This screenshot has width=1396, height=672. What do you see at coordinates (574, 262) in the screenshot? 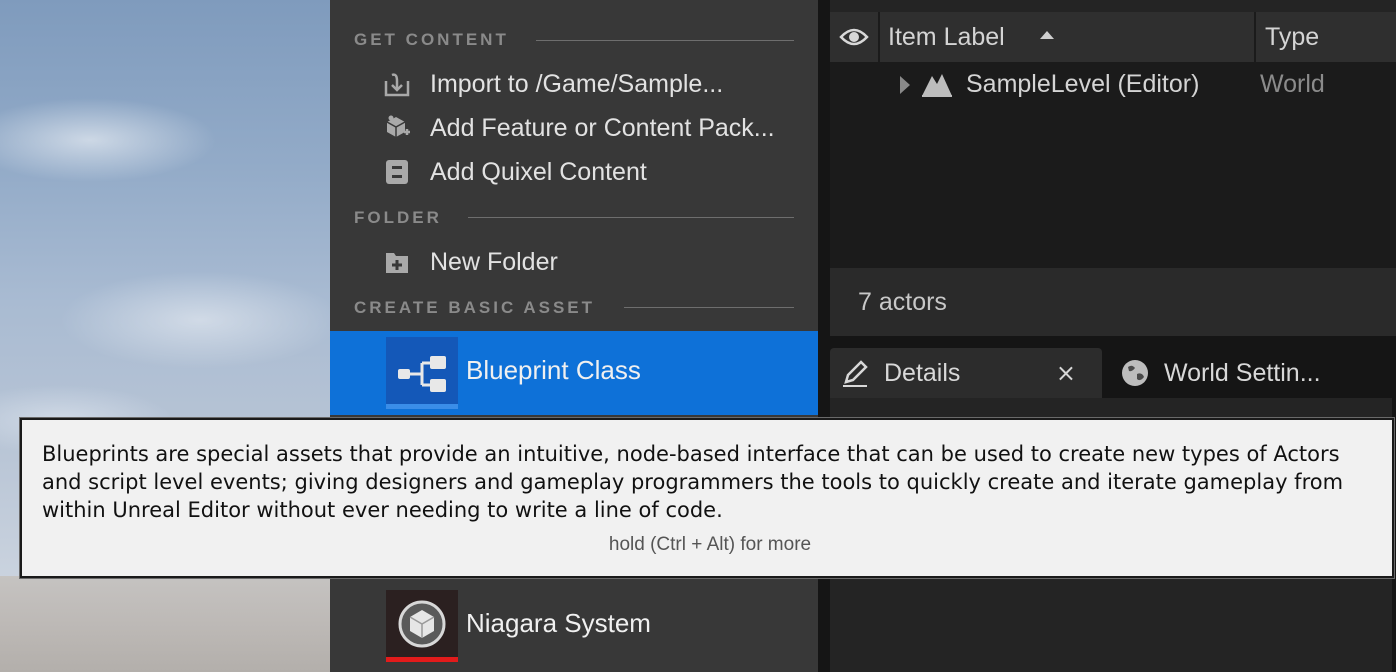
I see `new-folder-menu-item: New Folder` at bounding box center [574, 262].